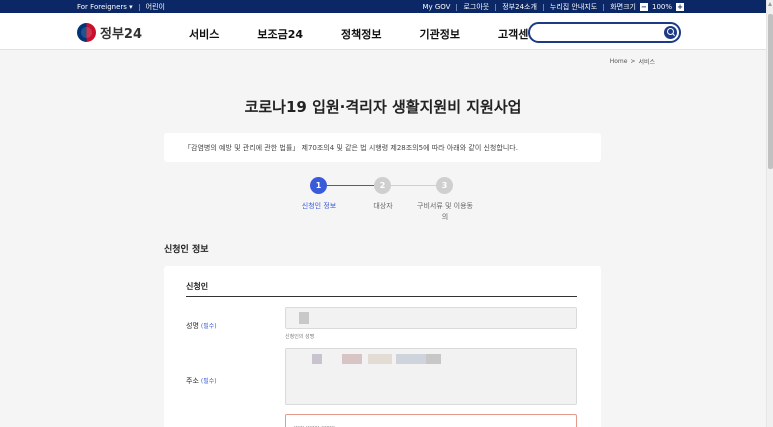  What do you see at coordinates (431, 318) in the screenshot?
I see `name-field` at bounding box center [431, 318].